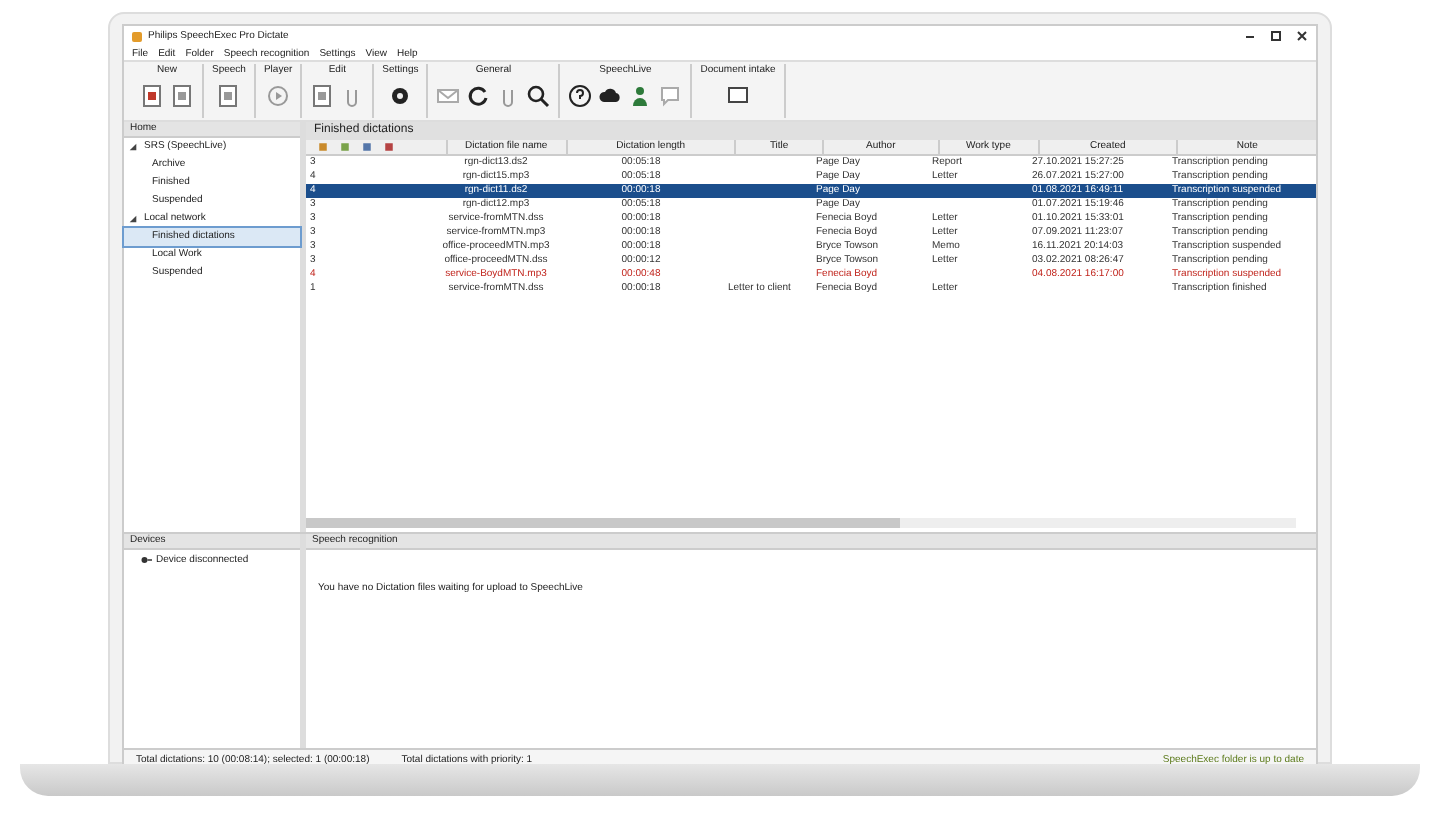  I want to click on play-icon, so click(278, 96).